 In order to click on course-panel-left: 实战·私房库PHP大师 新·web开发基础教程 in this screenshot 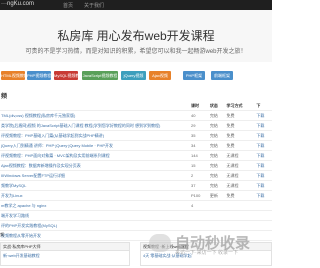, I will do `click(65, 254)`.